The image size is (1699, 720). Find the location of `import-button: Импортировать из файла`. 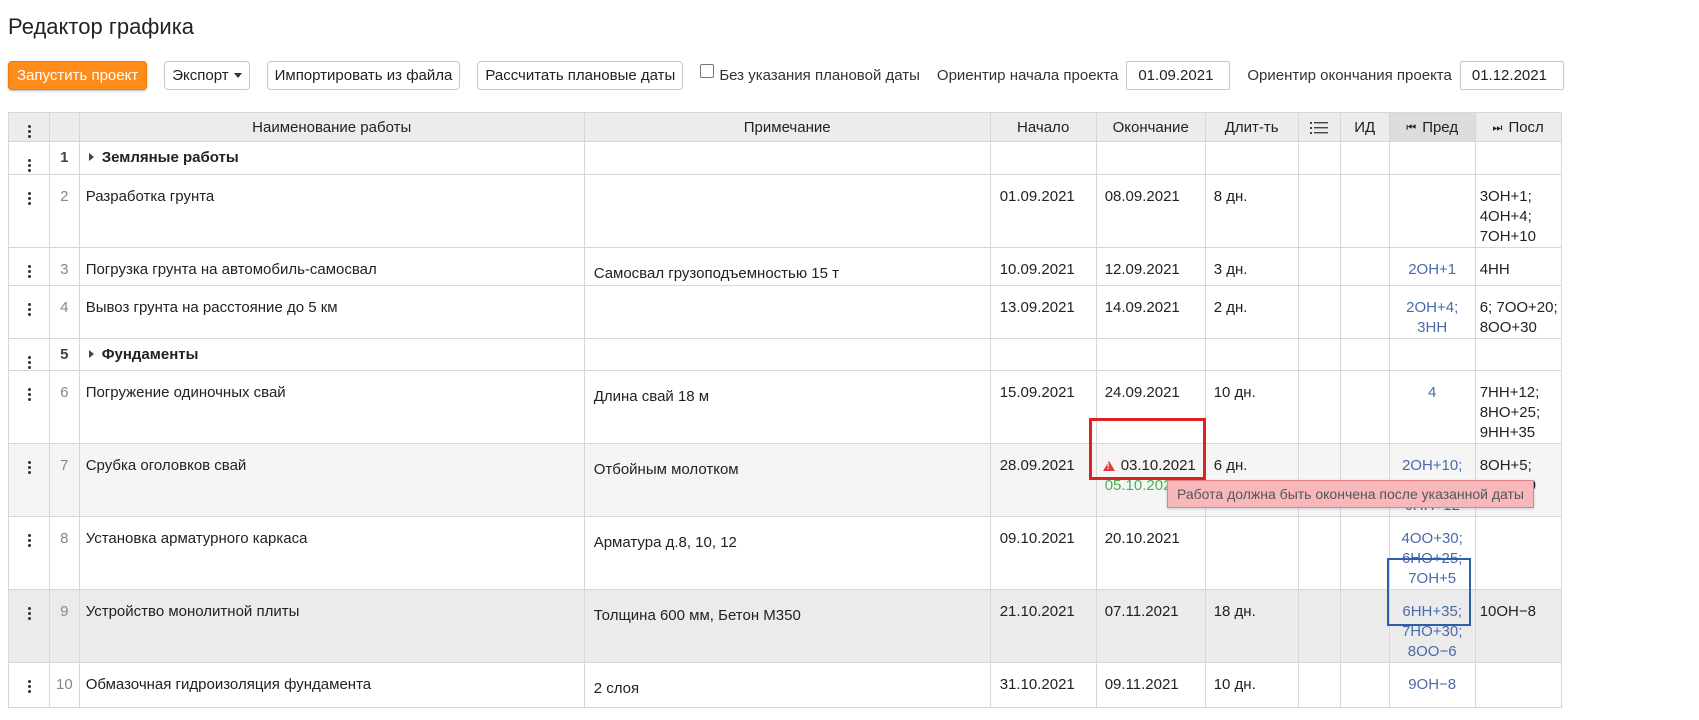

import-button: Импортировать из файла is located at coordinates (363, 75).